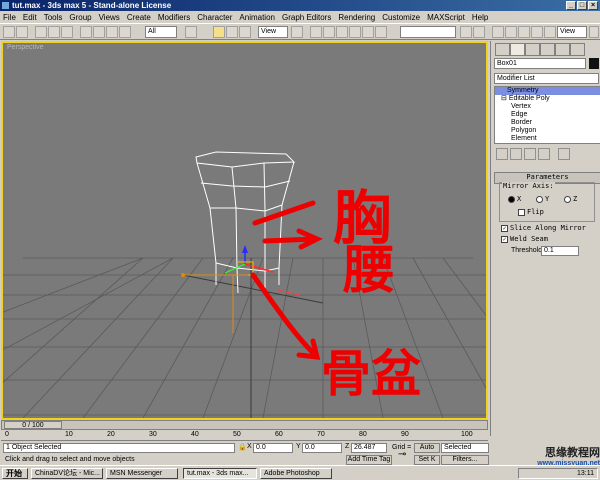  Describe the element at coordinates (99, 32) in the screenshot. I see `select-by-name-icon` at that location.